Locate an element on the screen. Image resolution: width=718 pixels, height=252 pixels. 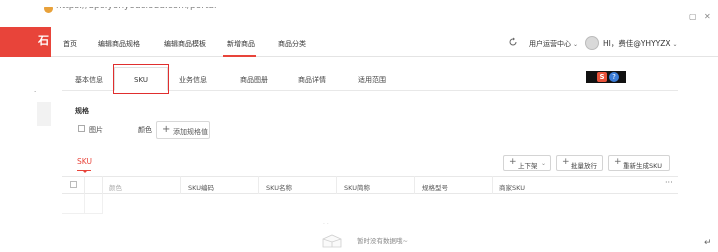
color-spec-label: 颜色 is located at coordinates (145, 130).